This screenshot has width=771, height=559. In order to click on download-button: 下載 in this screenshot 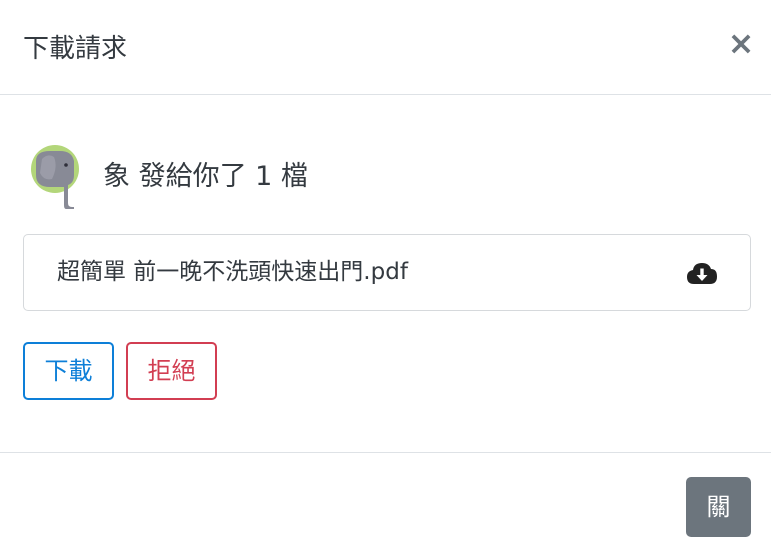, I will do `click(68, 371)`.